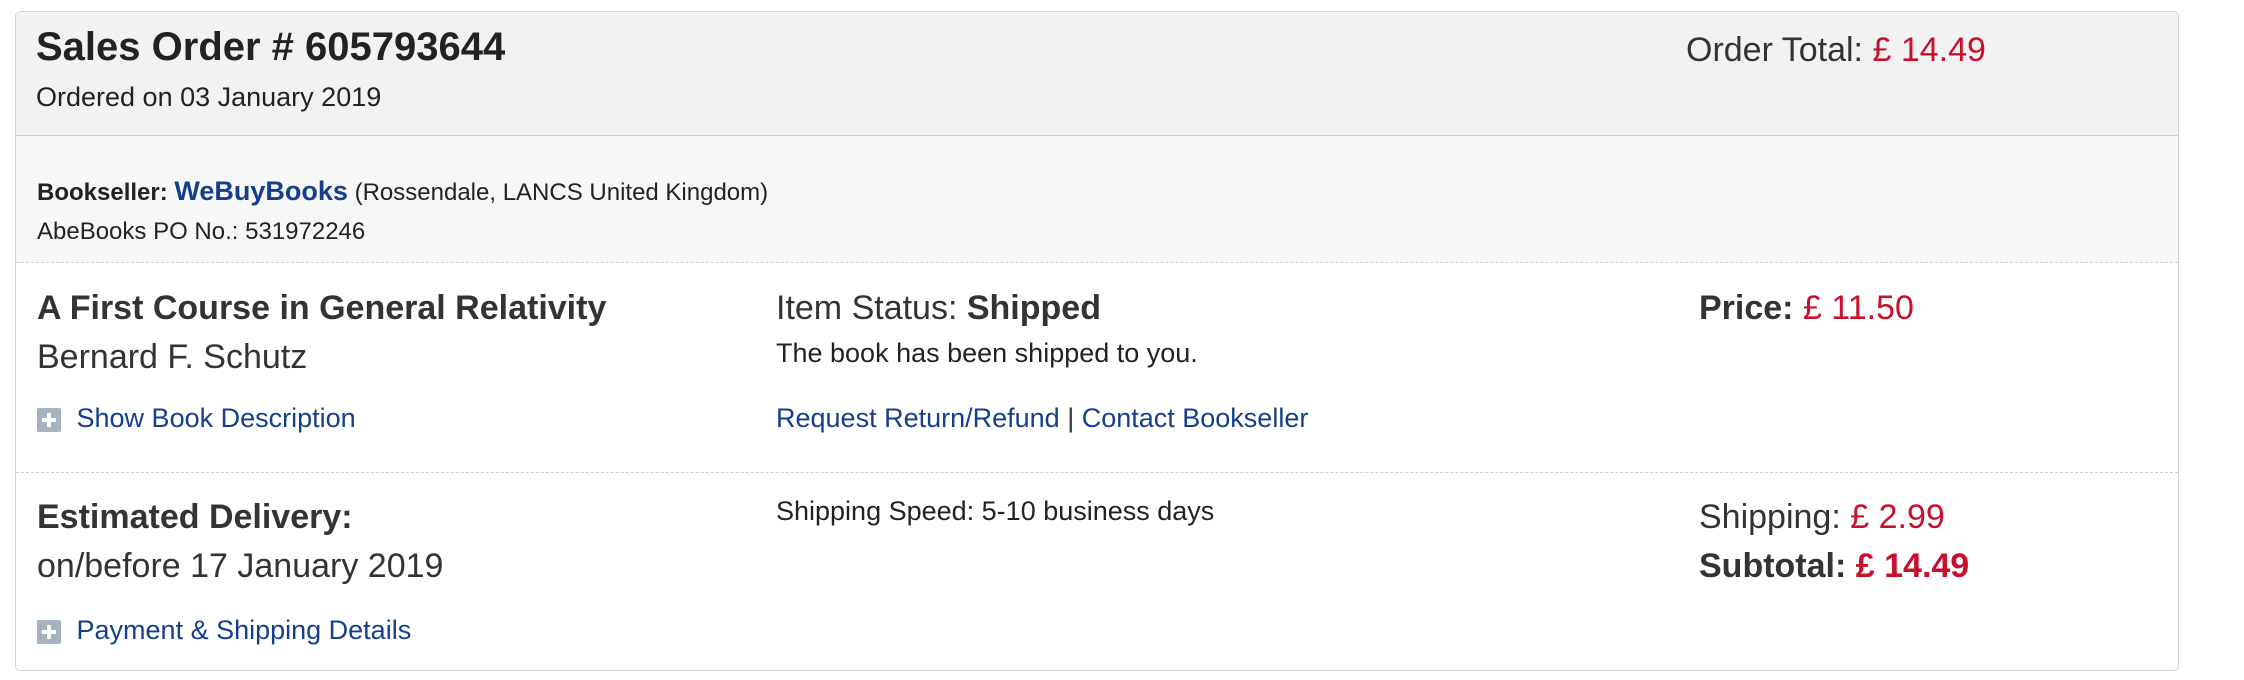  I want to click on bookseller-location: (Rossendale, LANCS United Kingdom), so click(561, 192).